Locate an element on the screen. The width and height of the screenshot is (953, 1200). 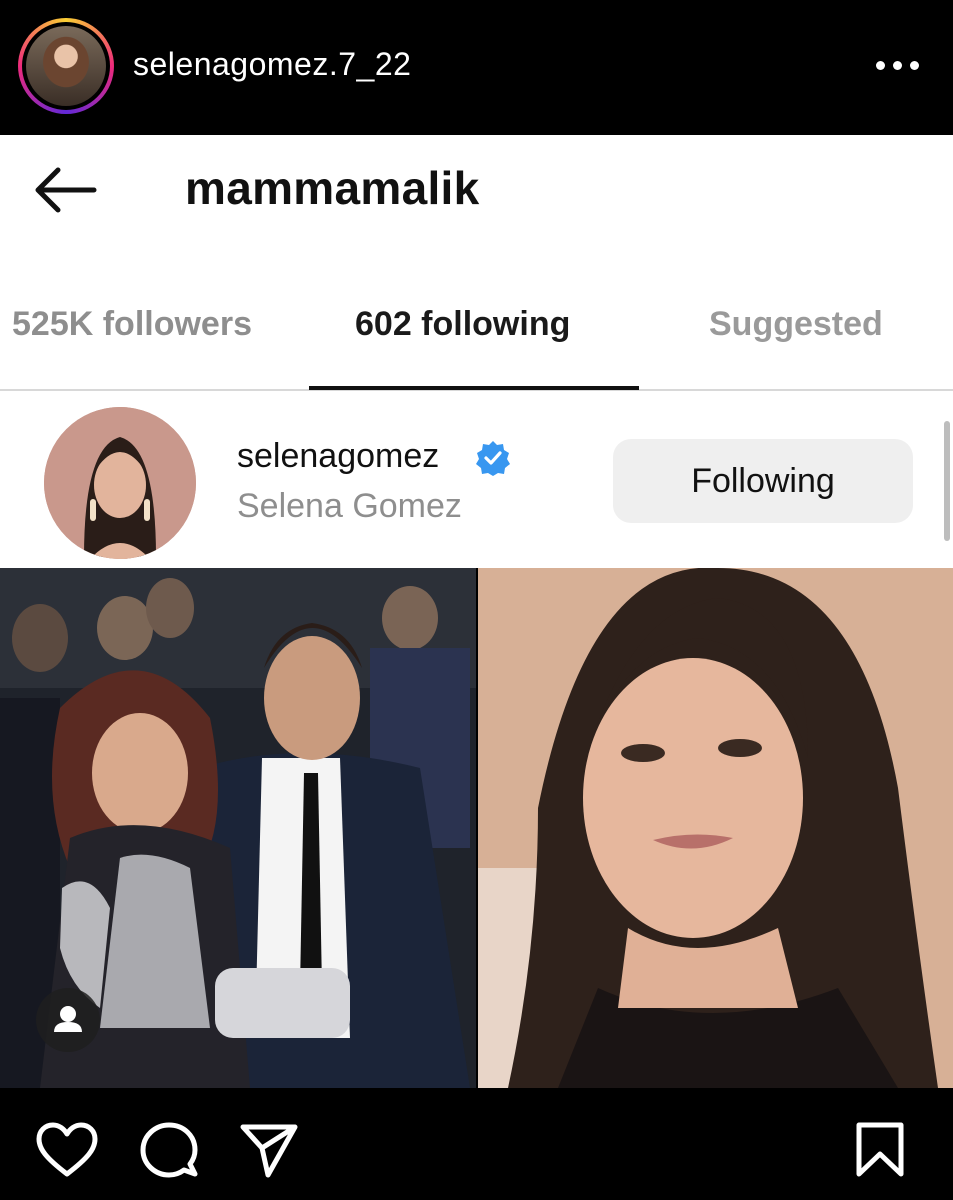
tab-followers: 525K followers is located at coordinates (132, 324).